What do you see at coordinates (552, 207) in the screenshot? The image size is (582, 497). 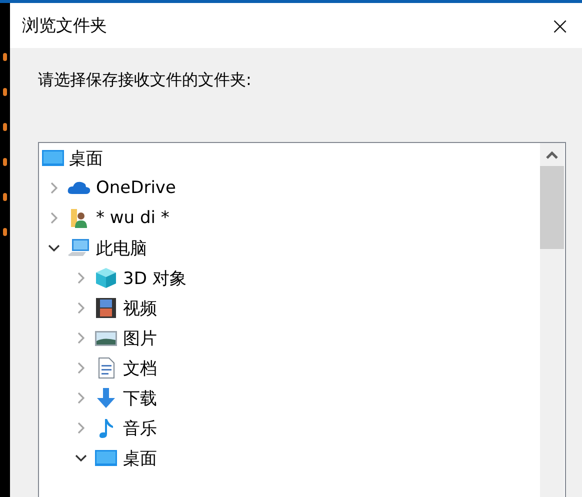 I see `scroll-thumb` at bounding box center [552, 207].